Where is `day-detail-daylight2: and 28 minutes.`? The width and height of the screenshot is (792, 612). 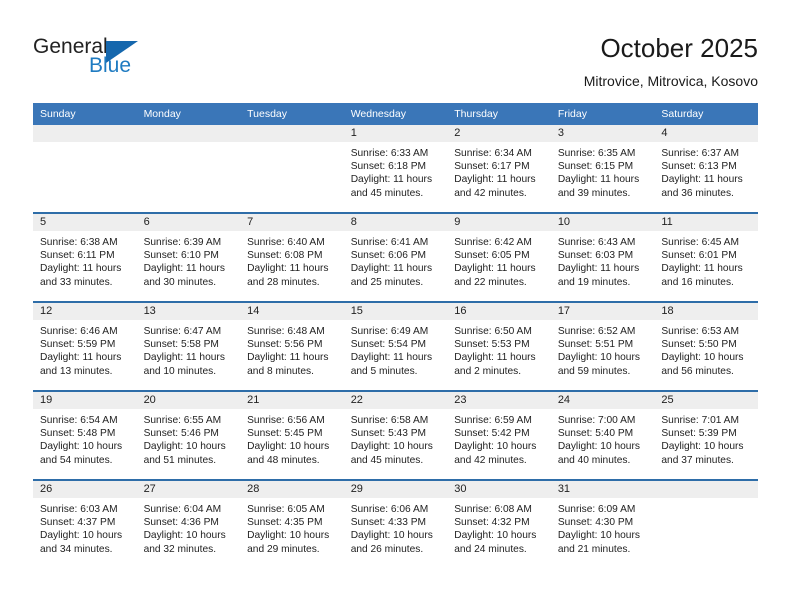
day-detail-daylight2: and 28 minutes. is located at coordinates (283, 282).